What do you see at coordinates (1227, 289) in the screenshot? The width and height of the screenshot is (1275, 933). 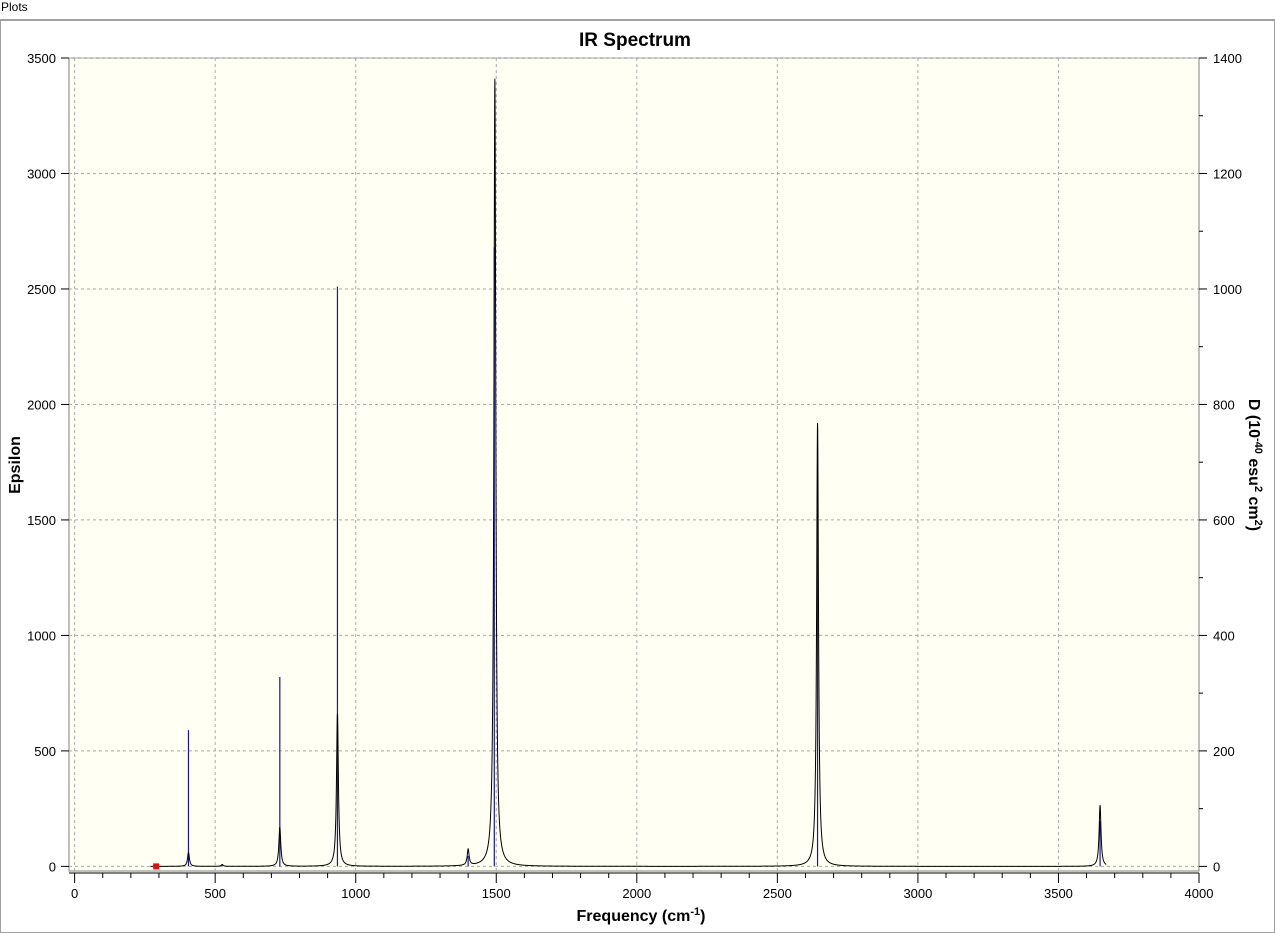 I see `y-right-tick-label: 1000` at bounding box center [1227, 289].